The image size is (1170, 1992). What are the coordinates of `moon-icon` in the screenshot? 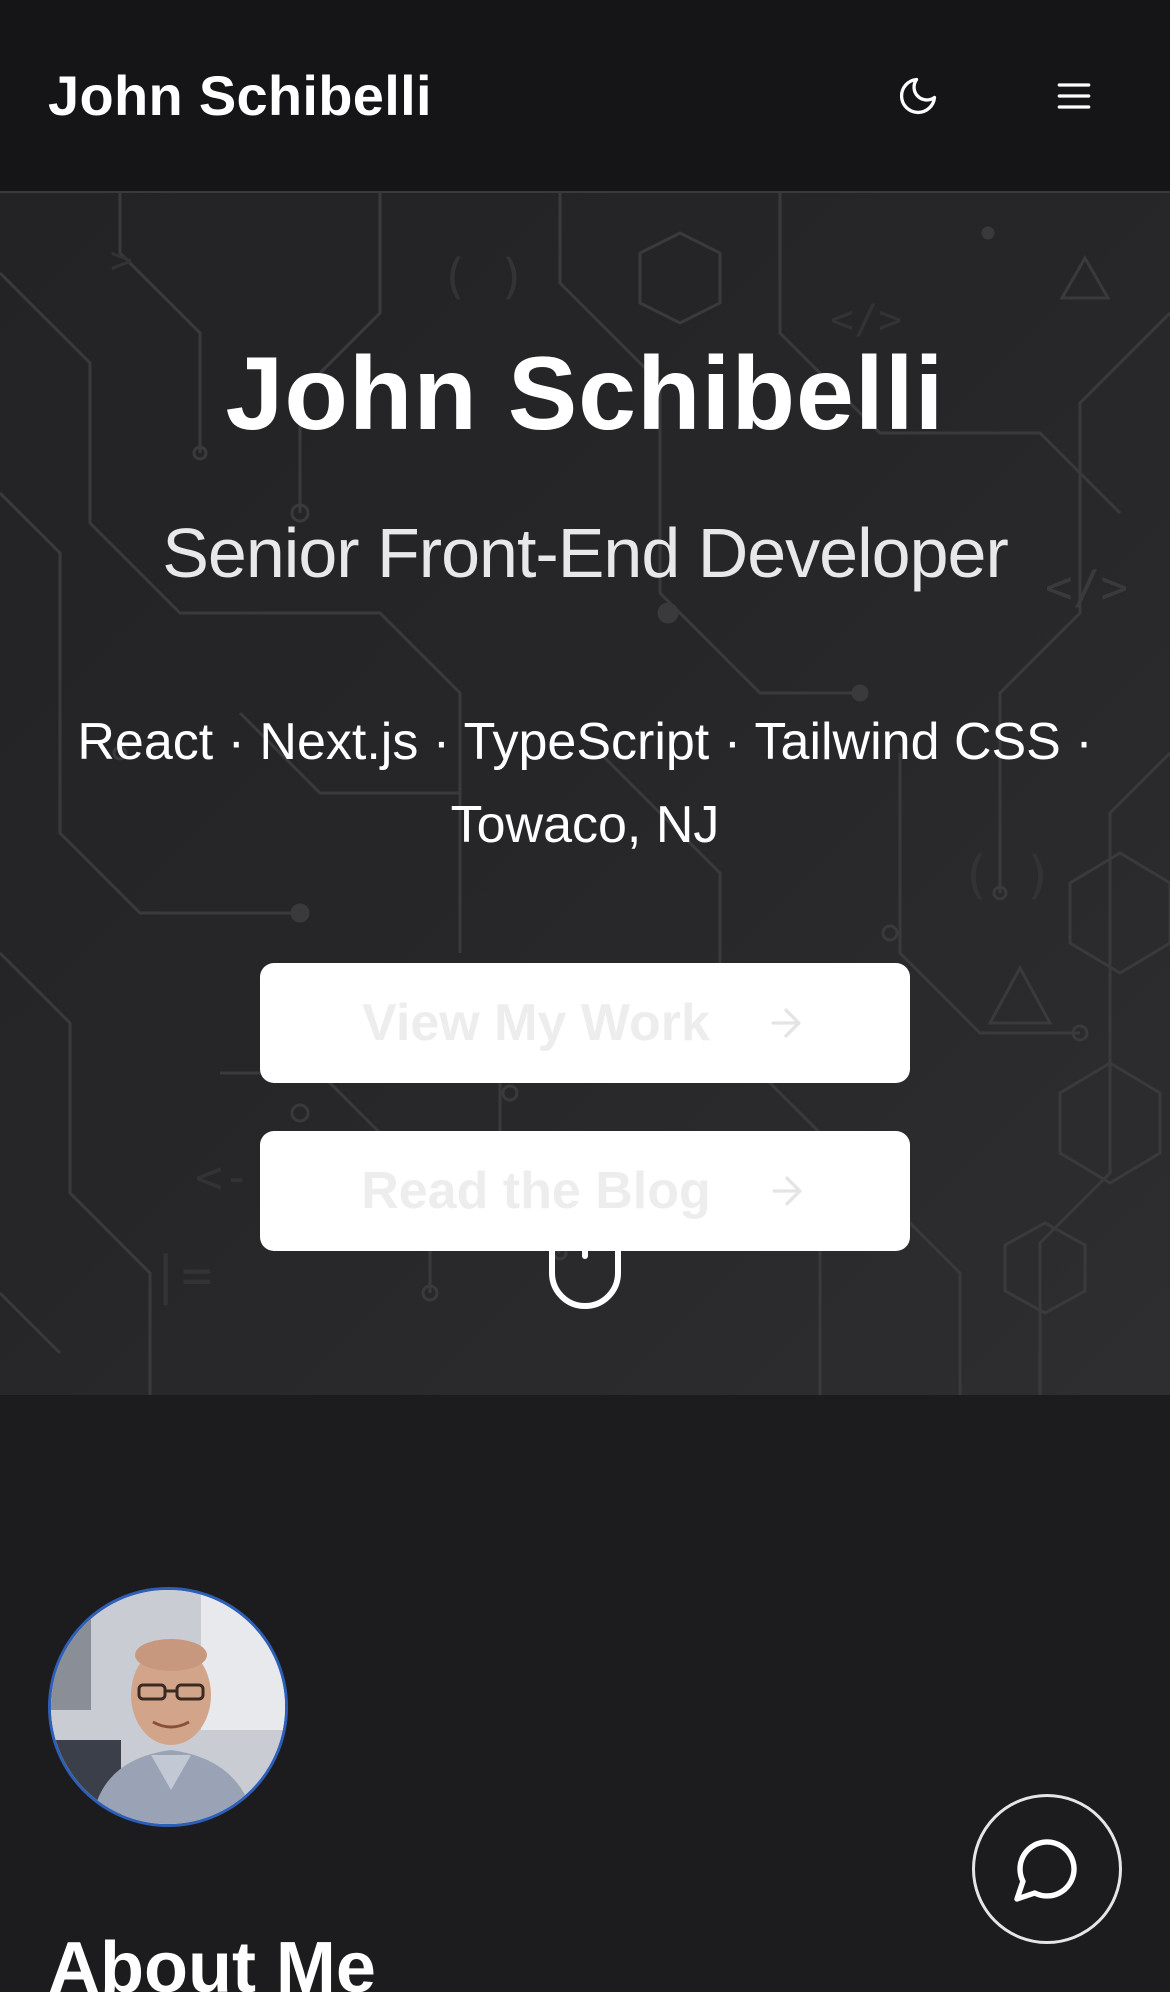 It's located at (918, 95).